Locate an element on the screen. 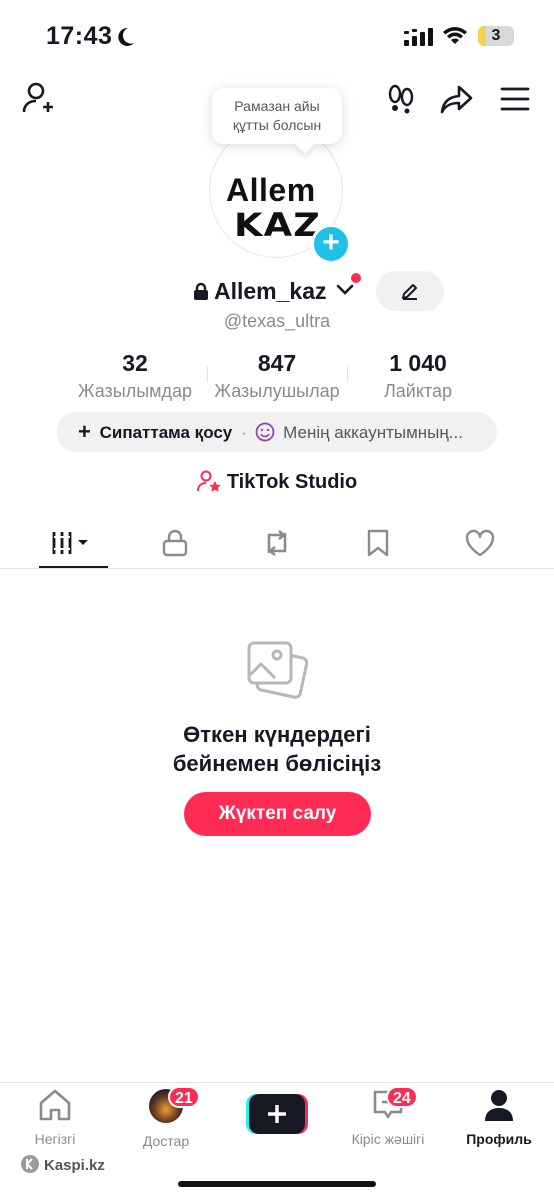 This screenshot has height=1200, width=554. status-time: 17:43 is located at coordinates (79, 36).